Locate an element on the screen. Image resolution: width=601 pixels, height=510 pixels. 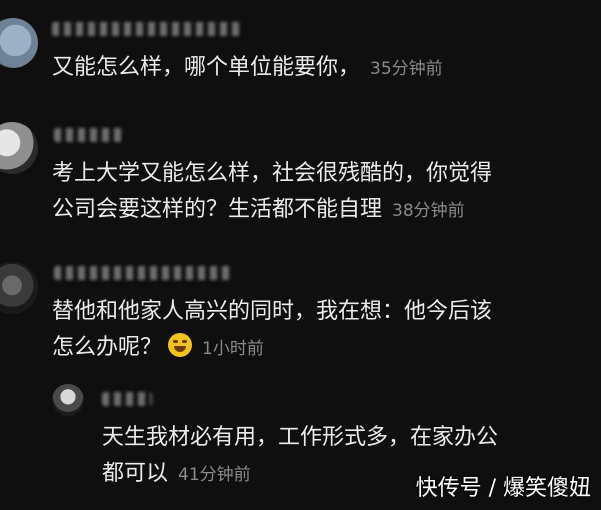
comment-text-line: 替他和他家人高兴的同时，我在想：他今后该 is located at coordinates (272, 311).